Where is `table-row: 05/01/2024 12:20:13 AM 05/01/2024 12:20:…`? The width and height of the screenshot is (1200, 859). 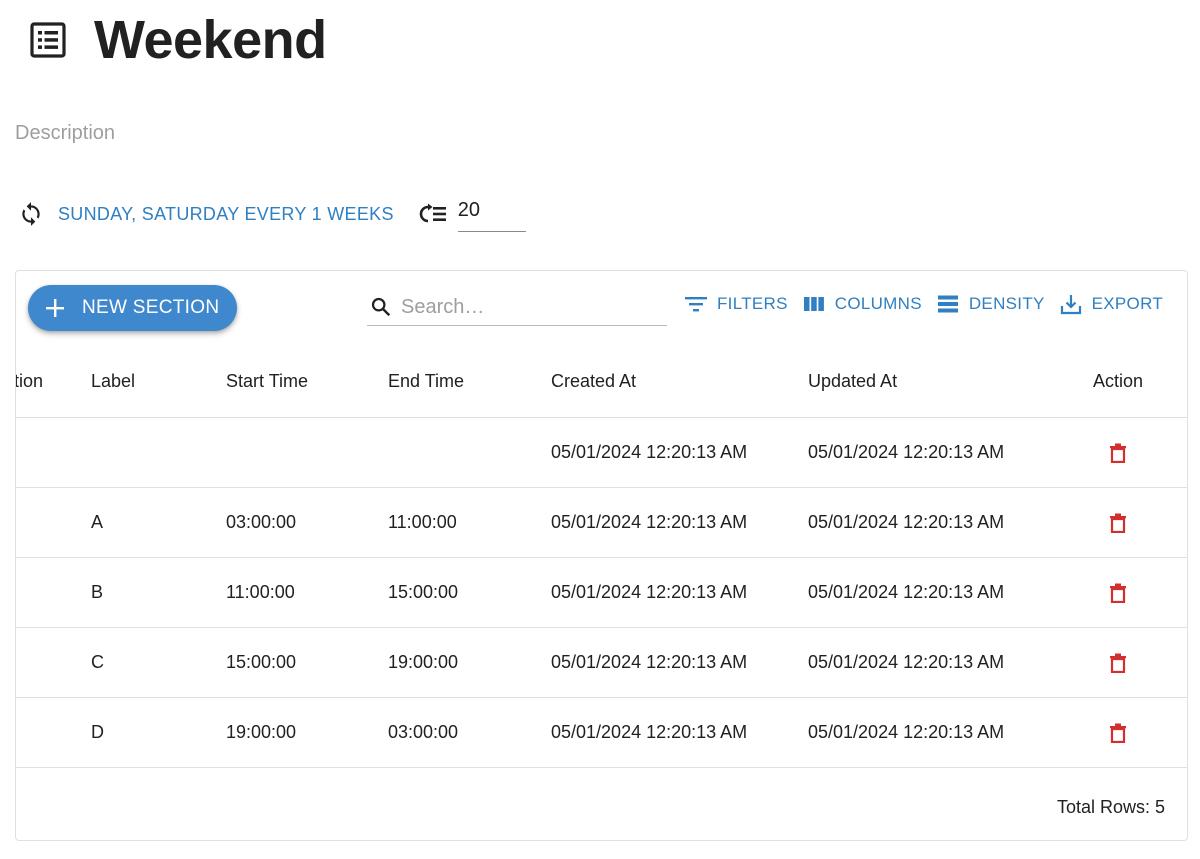
table-row: 05/01/2024 12:20:13 AM 05/01/2024 12:20:… is located at coordinates (601, 453).